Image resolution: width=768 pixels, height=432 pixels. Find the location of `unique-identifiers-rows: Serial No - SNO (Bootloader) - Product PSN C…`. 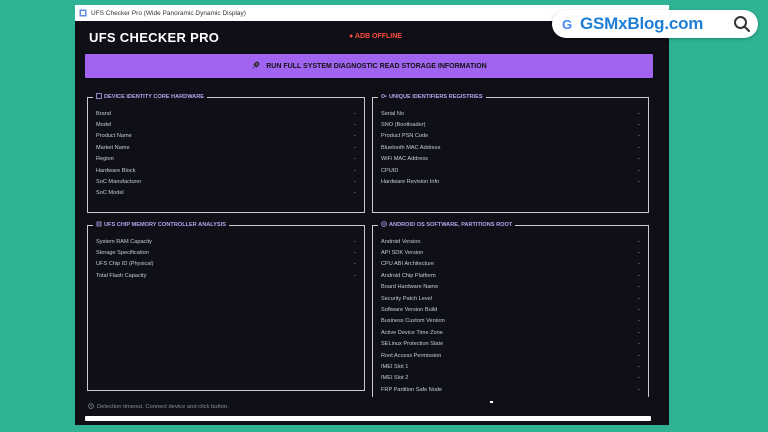

unique-identifiers-rows: Serial No - SNO (Bootloader) - Product PSN C… is located at coordinates (510, 148).